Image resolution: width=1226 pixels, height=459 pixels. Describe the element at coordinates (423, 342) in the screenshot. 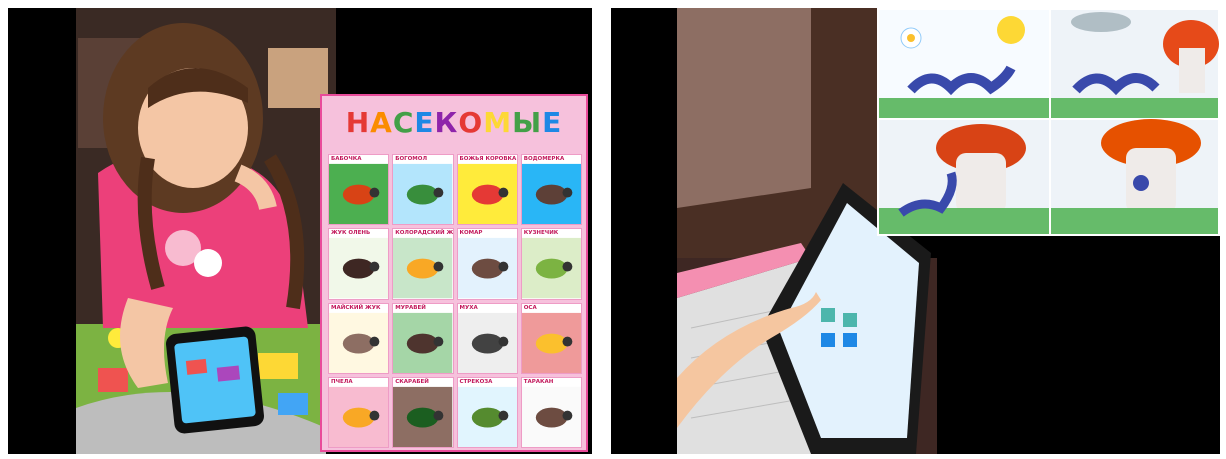

I see `ant-icon` at that location.